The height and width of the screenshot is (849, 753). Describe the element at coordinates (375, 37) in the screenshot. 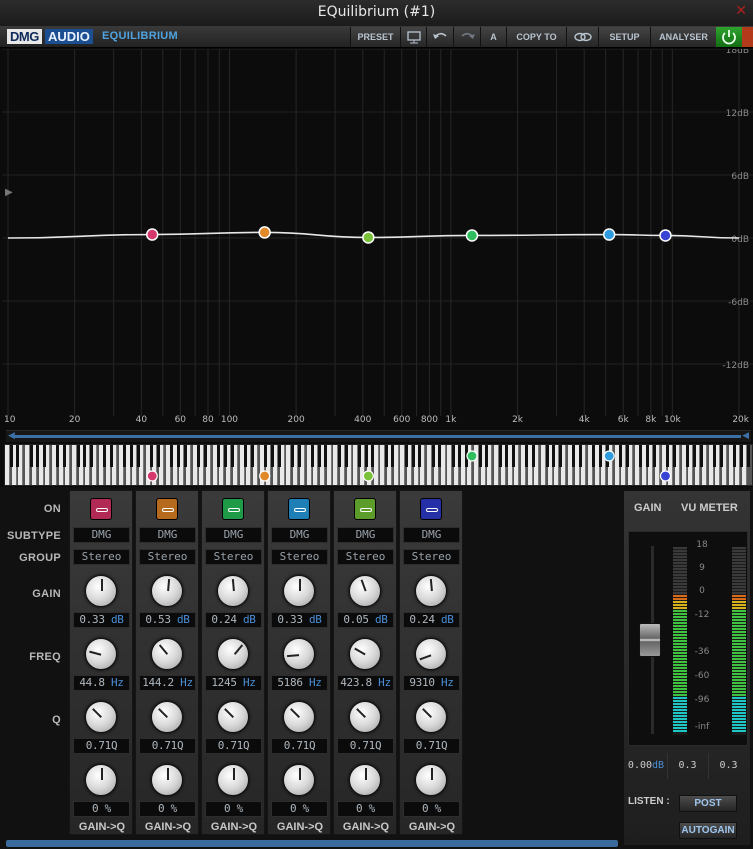

I see `preset-button: PRESET` at that location.